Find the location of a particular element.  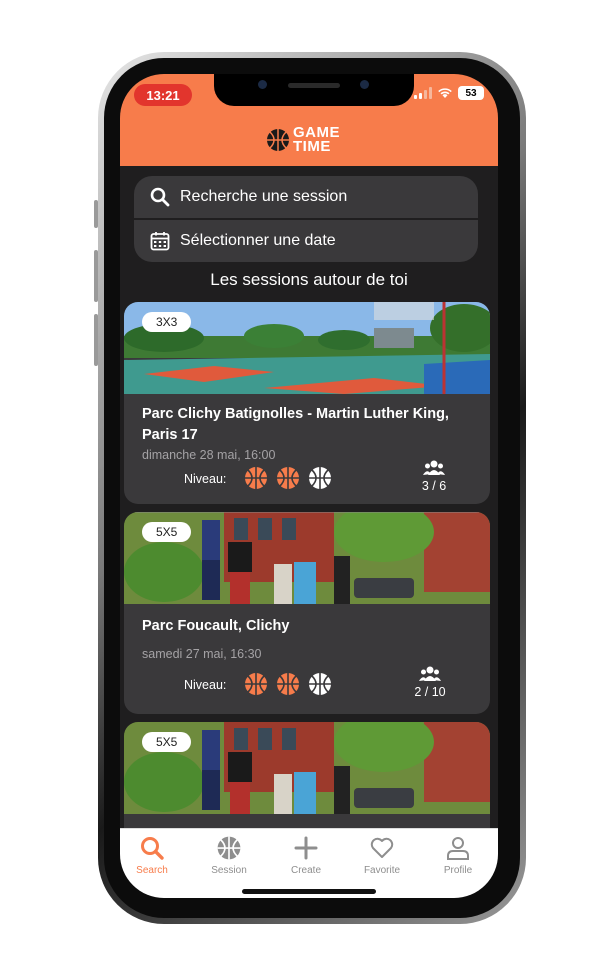

players-count: 3 / 6 is located at coordinates (434, 476).